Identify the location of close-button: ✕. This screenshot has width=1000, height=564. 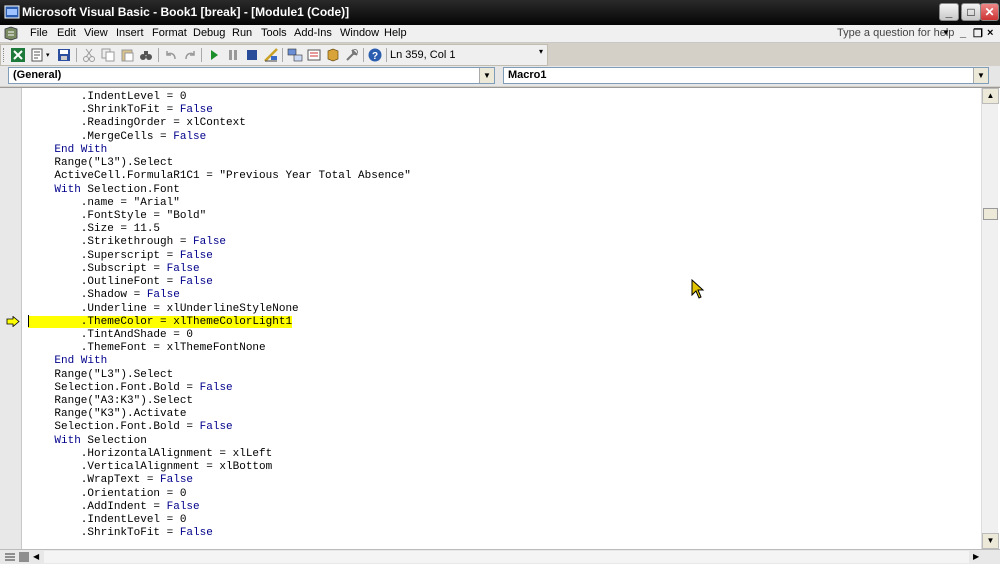
(989, 12).